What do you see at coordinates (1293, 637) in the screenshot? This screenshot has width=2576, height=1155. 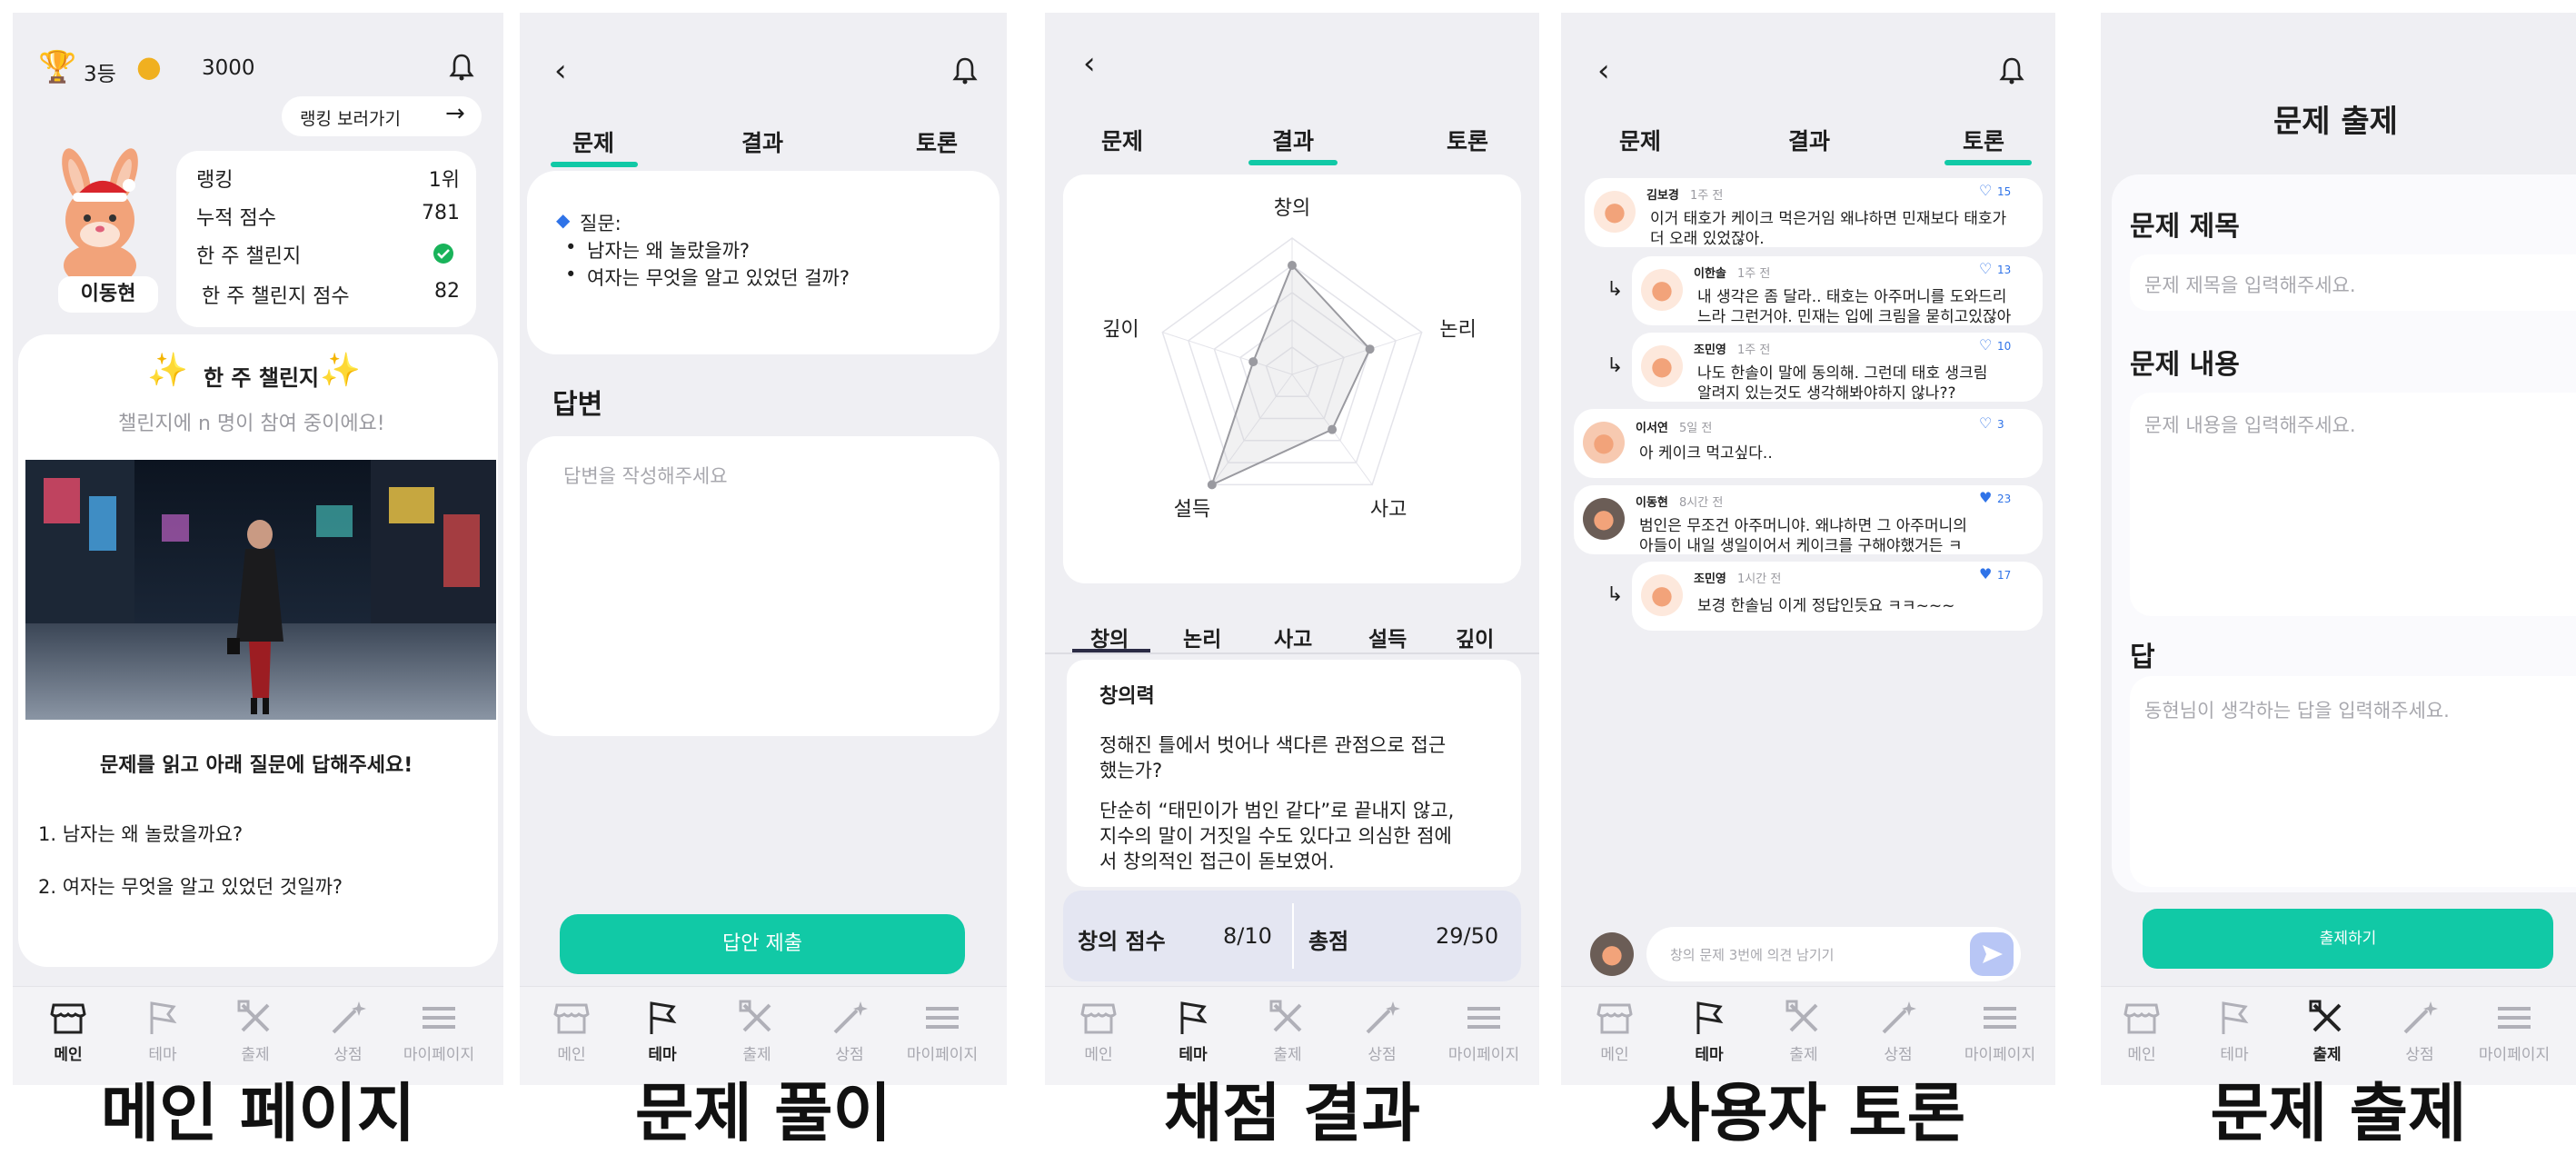 I see `criteria-tab-thinking: 사고` at bounding box center [1293, 637].